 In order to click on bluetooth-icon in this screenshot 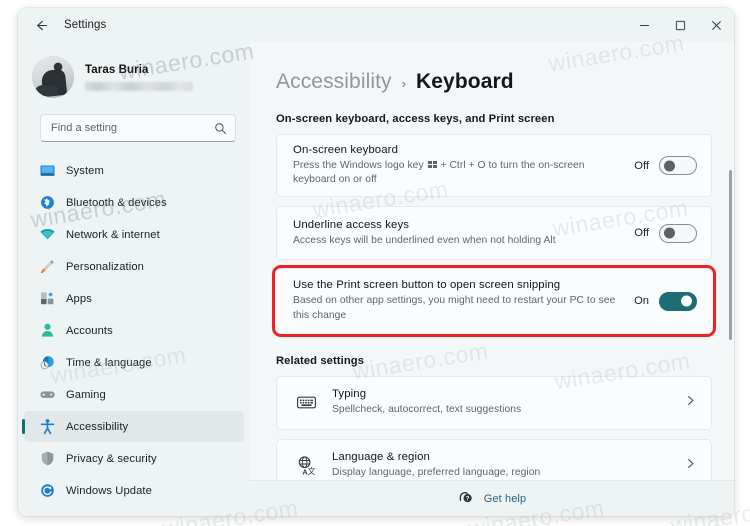, I will do `click(47, 202)`.